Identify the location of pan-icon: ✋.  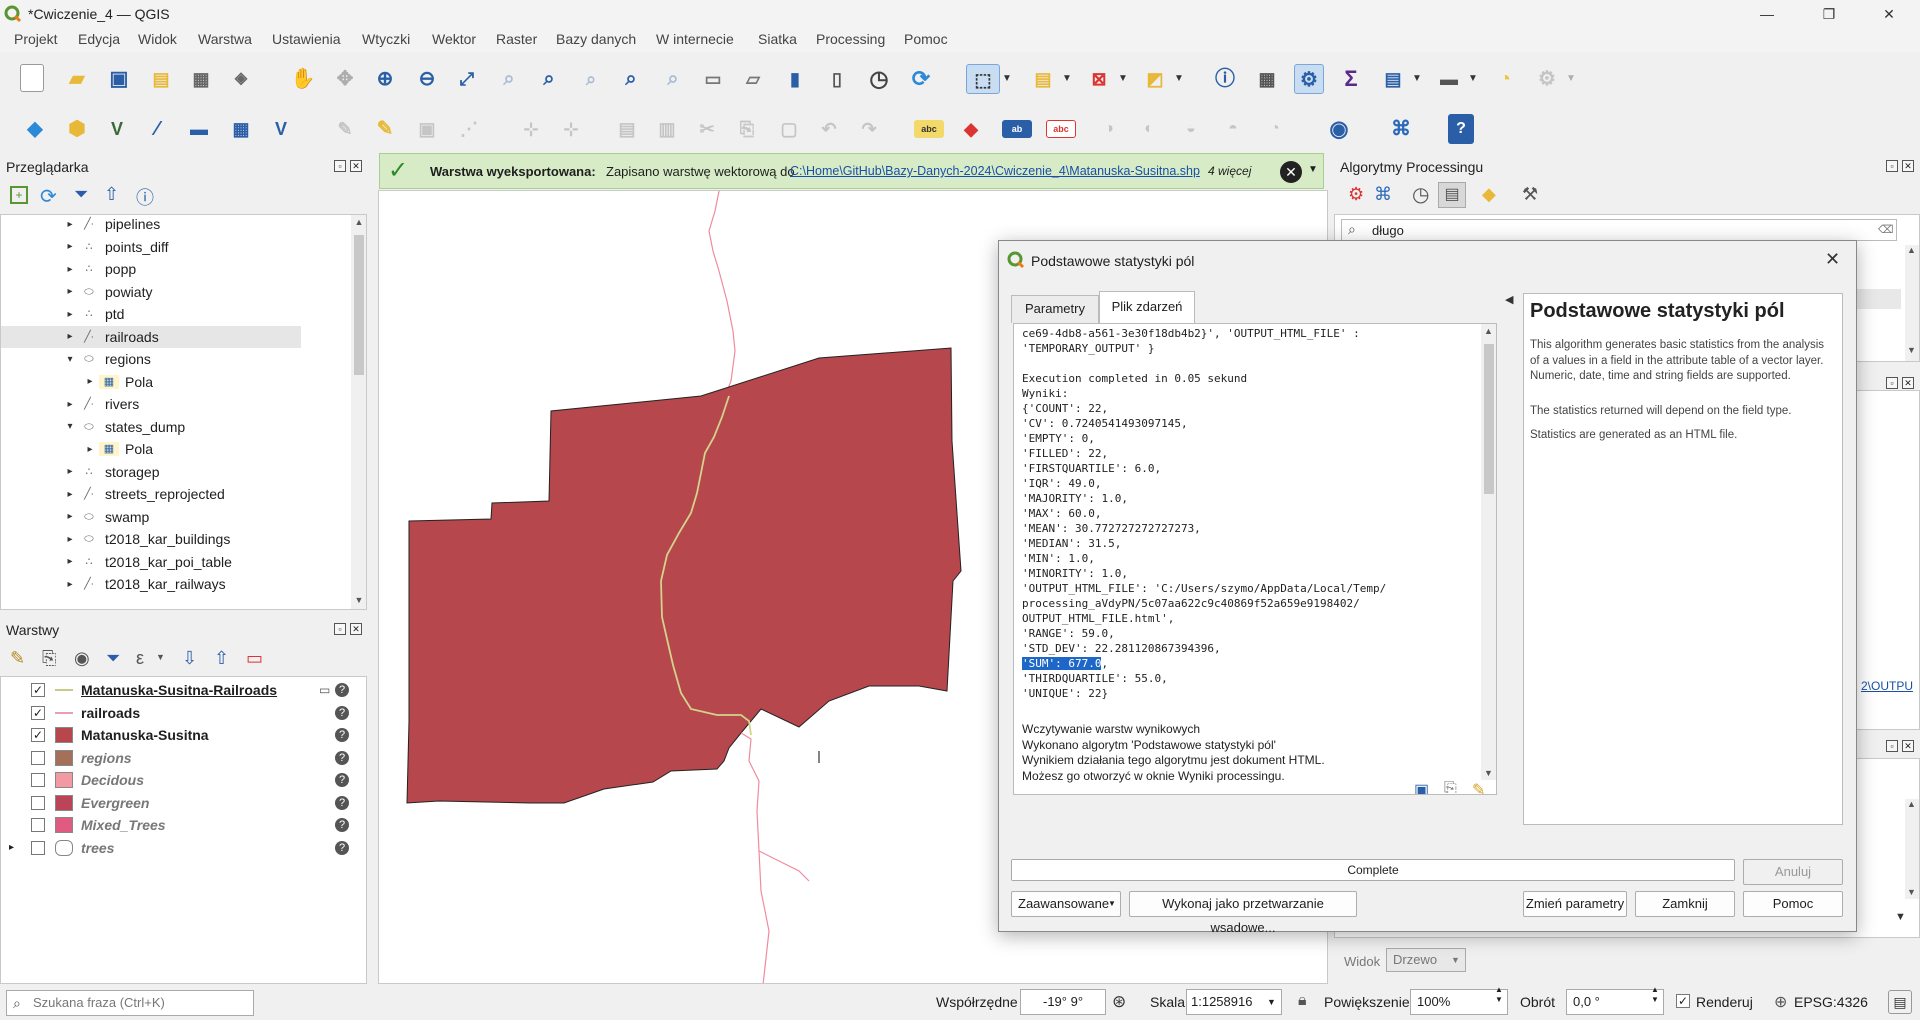
(303, 79).